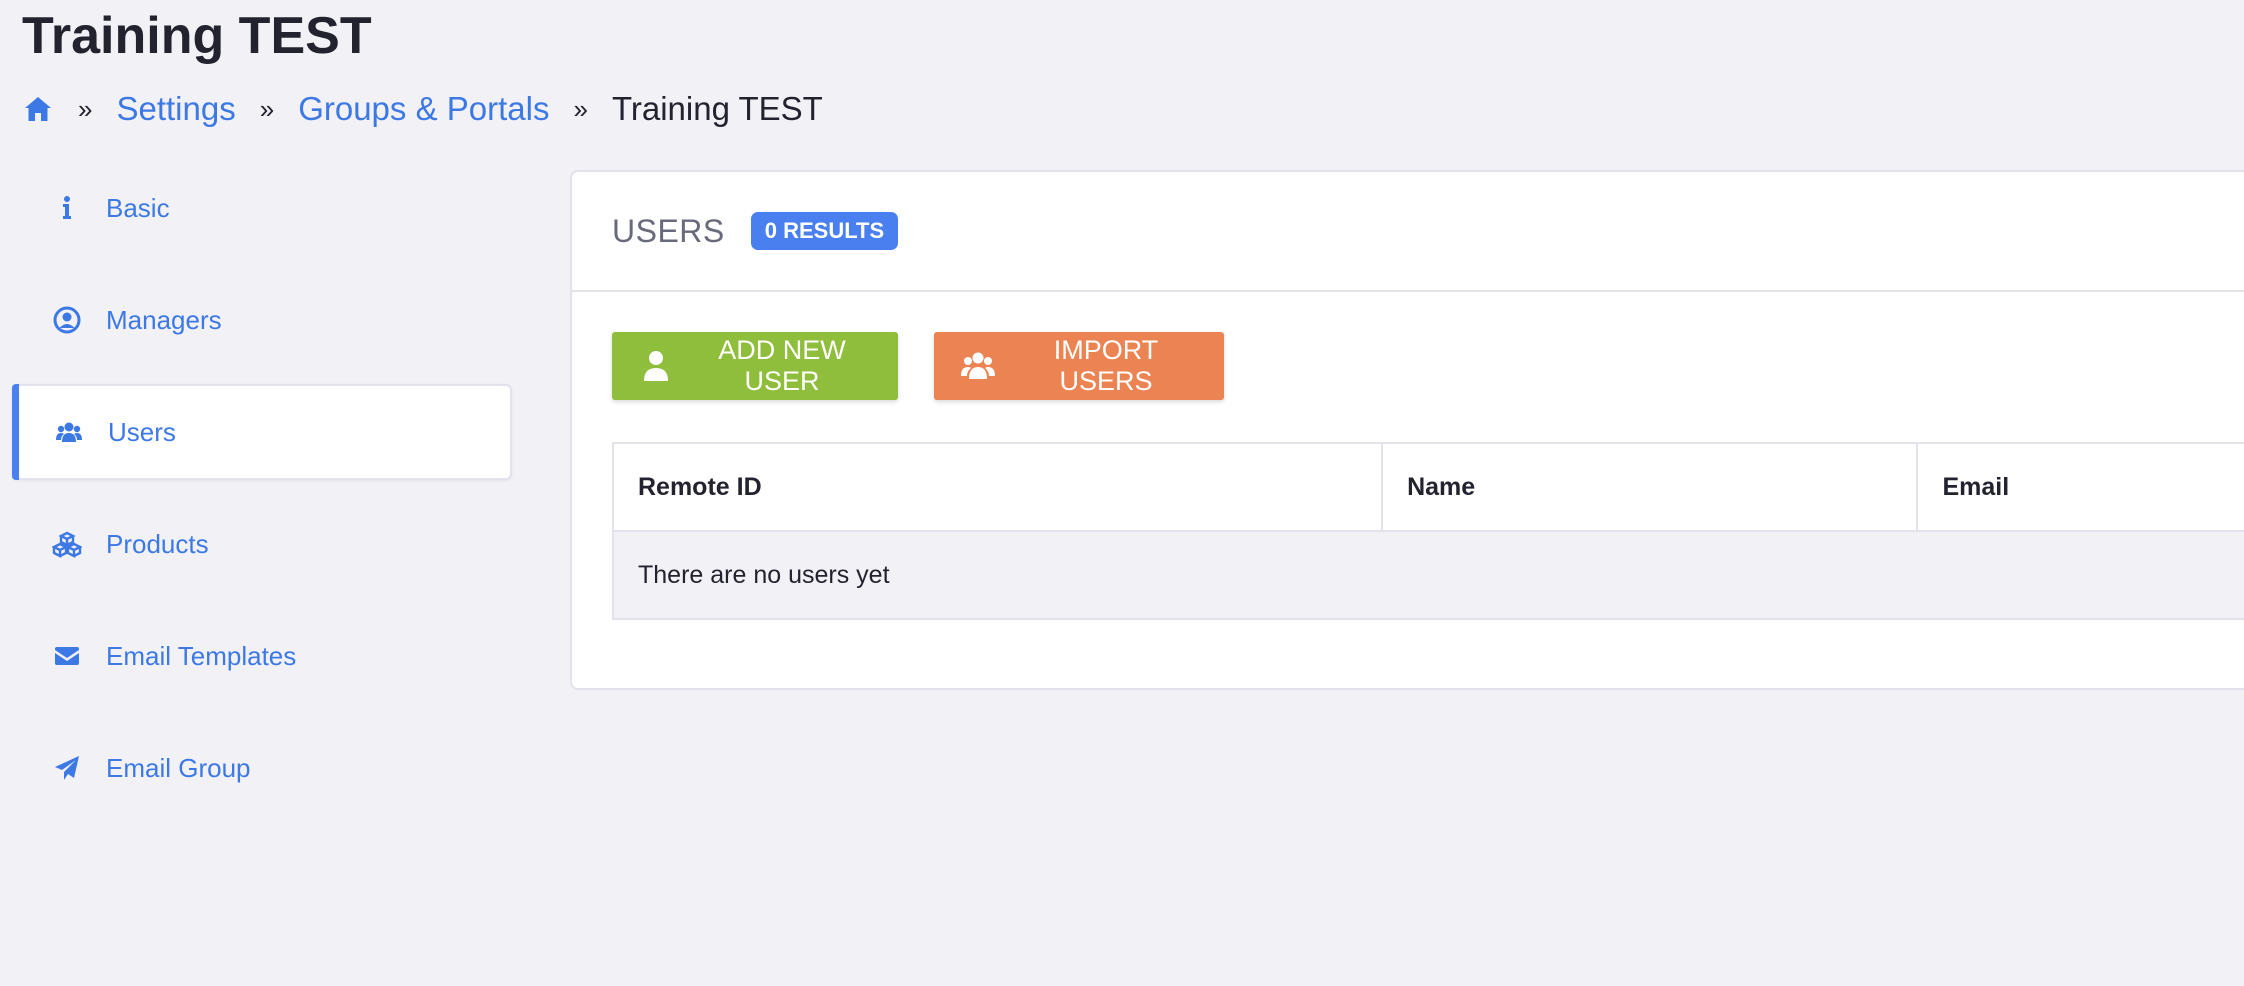  Describe the element at coordinates (67, 208) in the screenshot. I see `info-icon` at that location.